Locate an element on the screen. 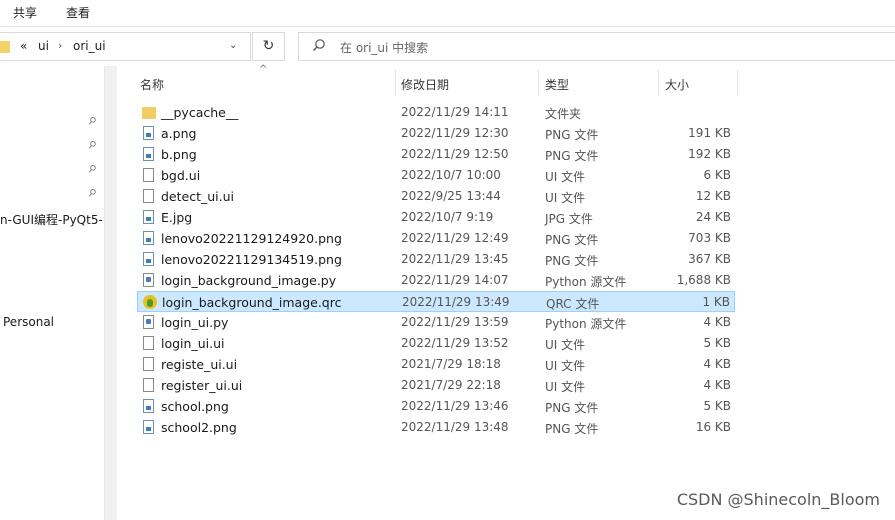  navigation-pane: ⚲ ⚲ ⚲ ⚲ n-GUI编程-PyQt5- Personal is located at coordinates (52, 293).